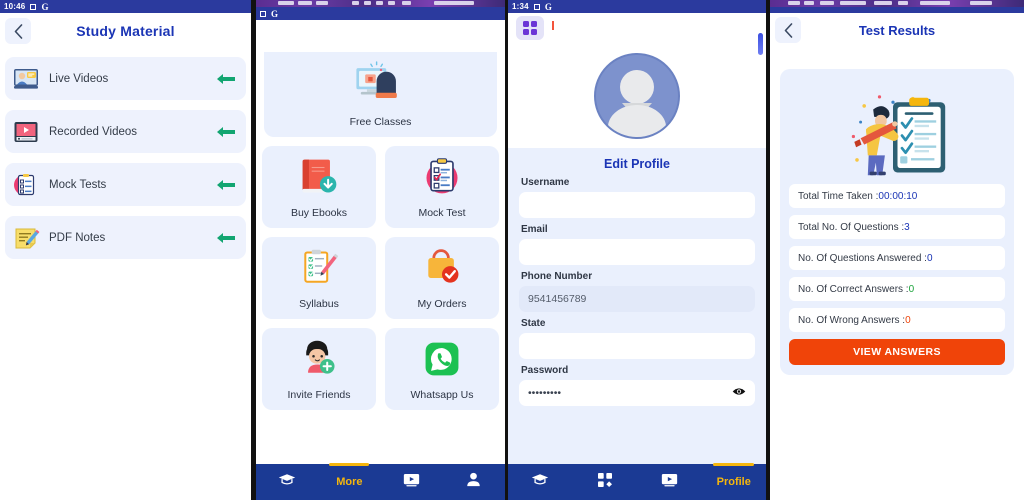  What do you see at coordinates (838, 196) in the screenshot?
I see `result-label: Total Time Taken :` at bounding box center [838, 196].